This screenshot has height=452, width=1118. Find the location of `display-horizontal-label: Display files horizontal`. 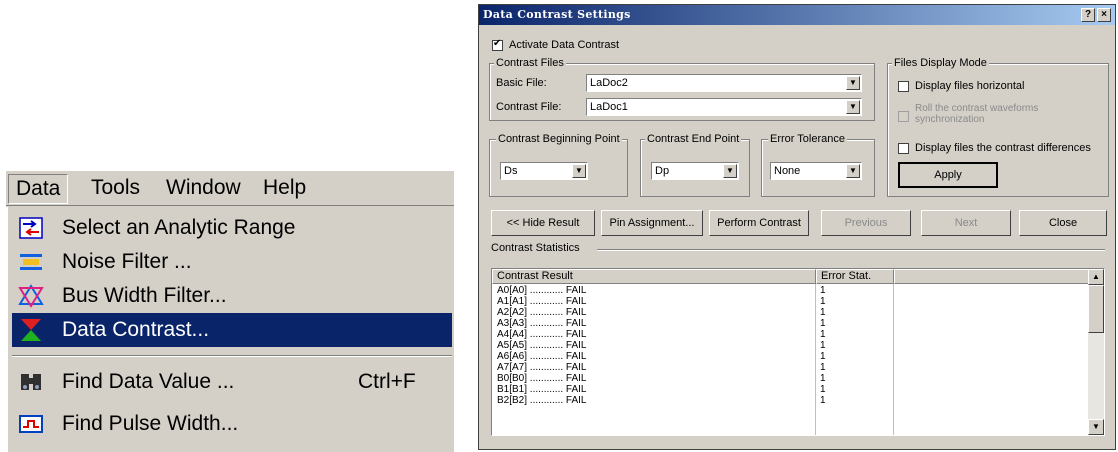

display-horizontal-label: Display files horizontal is located at coordinates (970, 86).